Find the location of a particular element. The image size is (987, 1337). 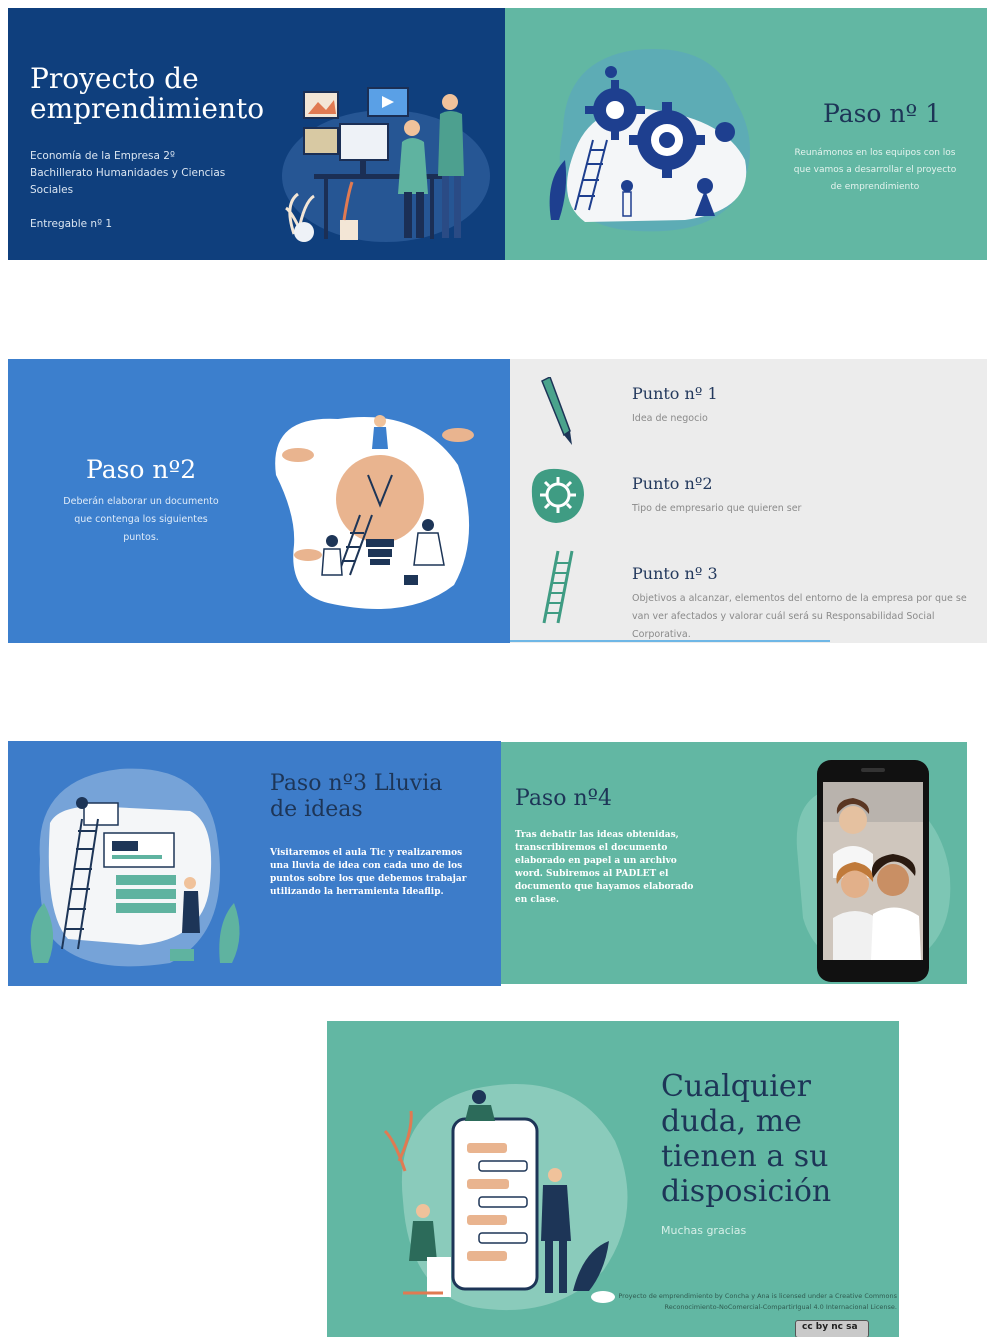

point-2-desc: Tipo de empresario que quieren ser is located at coordinates (717, 508).